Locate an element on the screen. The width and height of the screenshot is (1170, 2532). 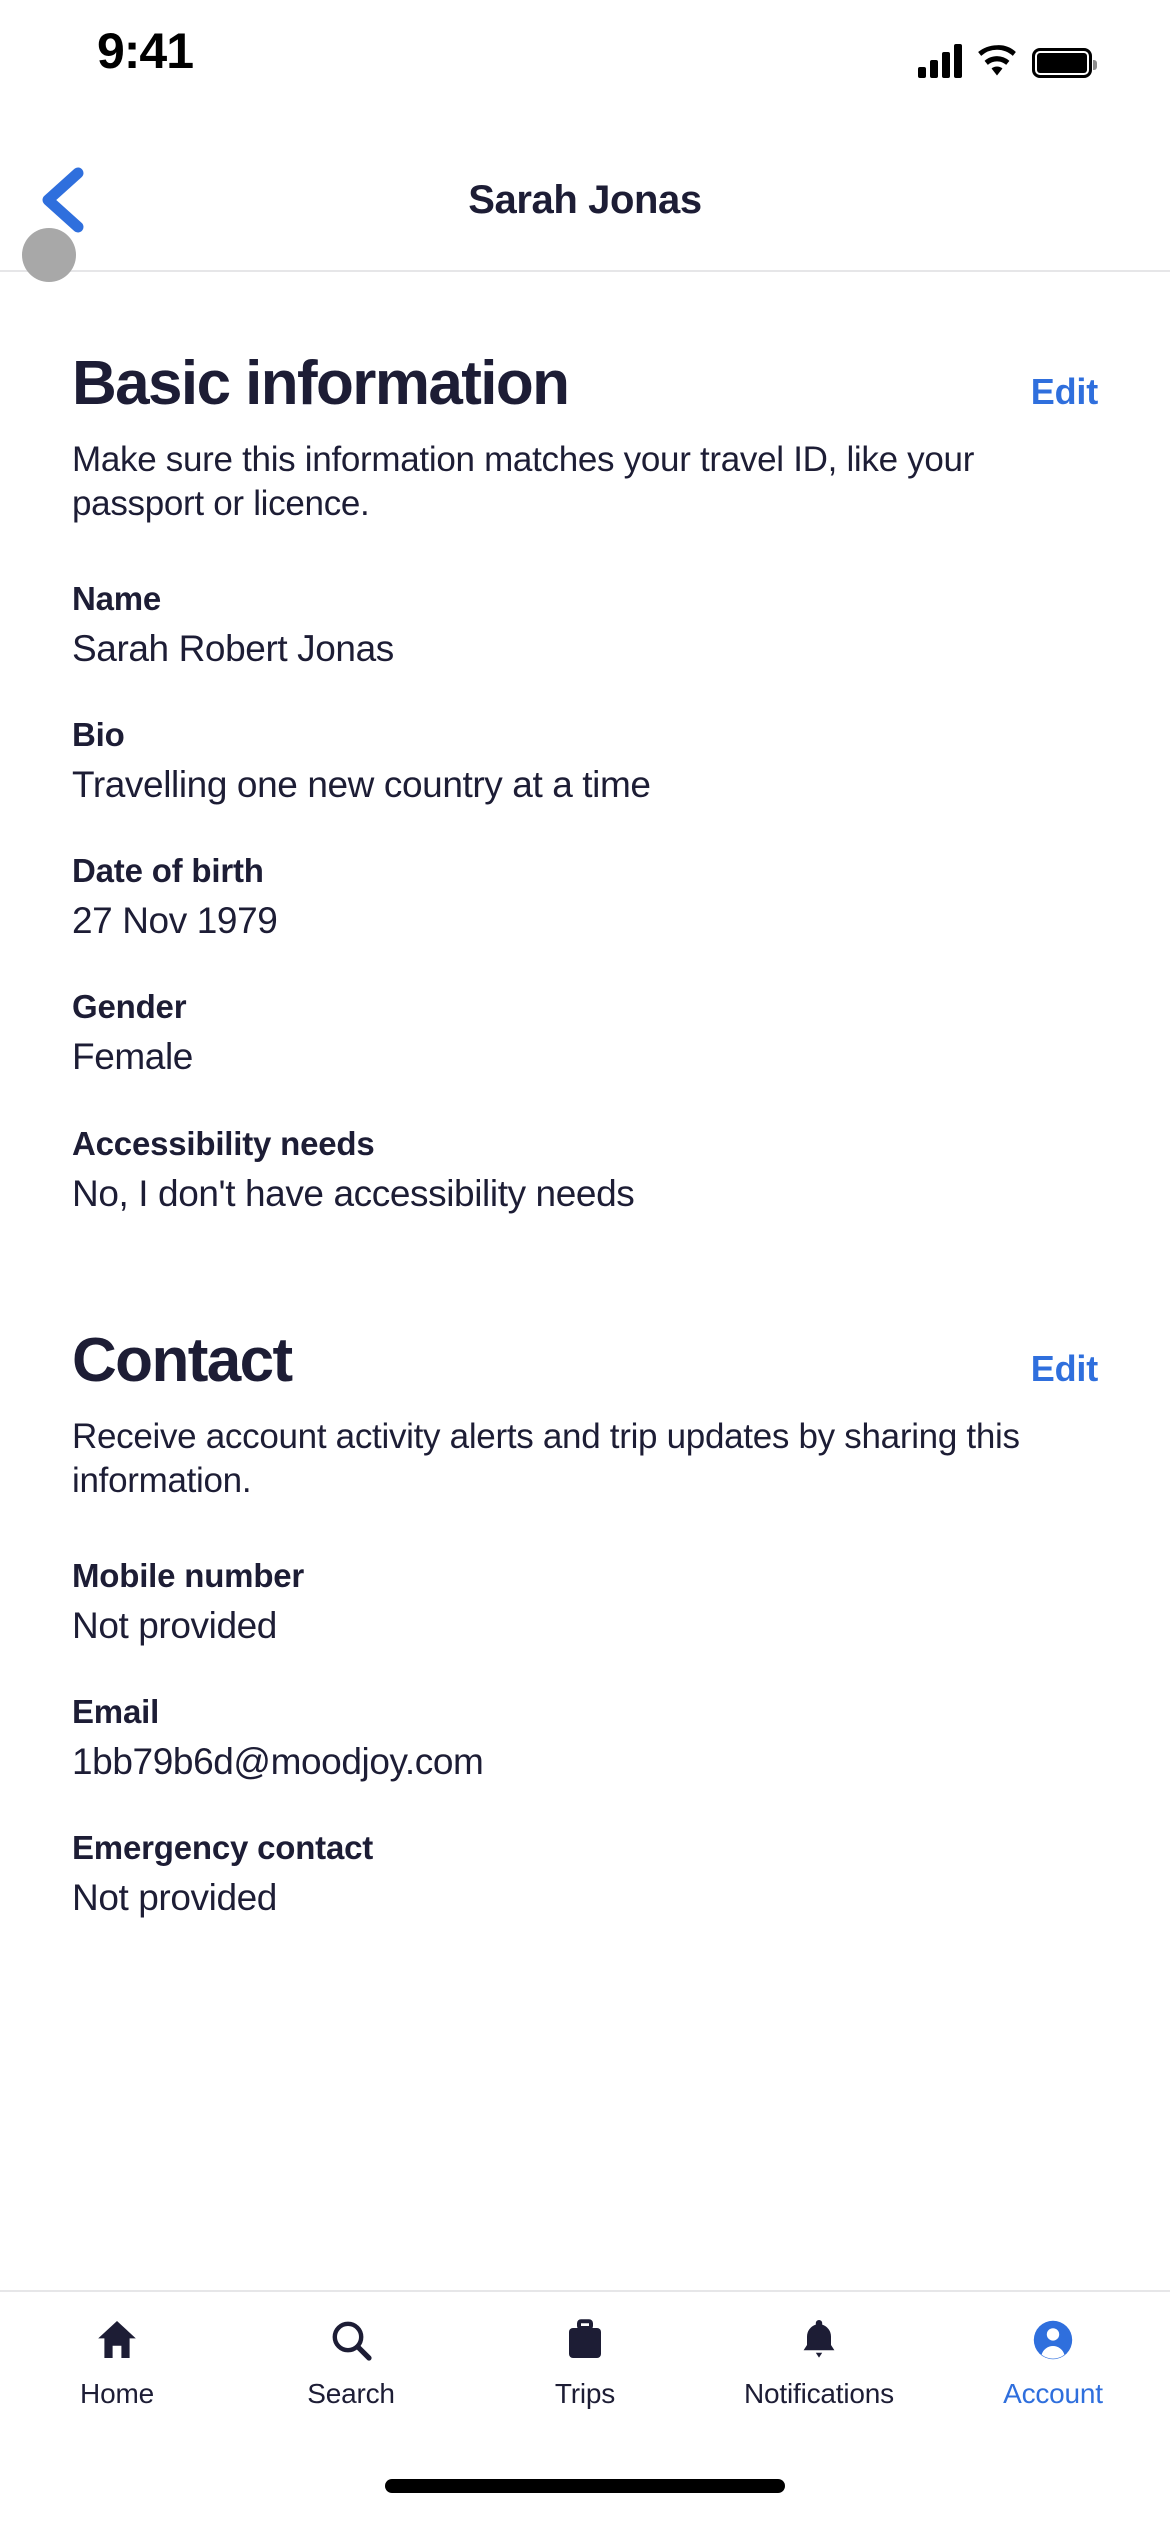
home-indicator is located at coordinates (585, 2486).